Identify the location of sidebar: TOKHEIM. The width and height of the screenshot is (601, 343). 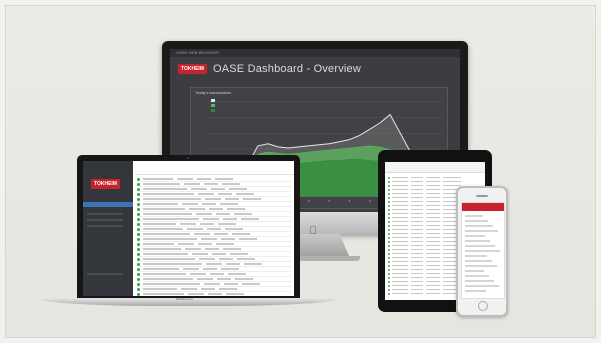
(108, 228).